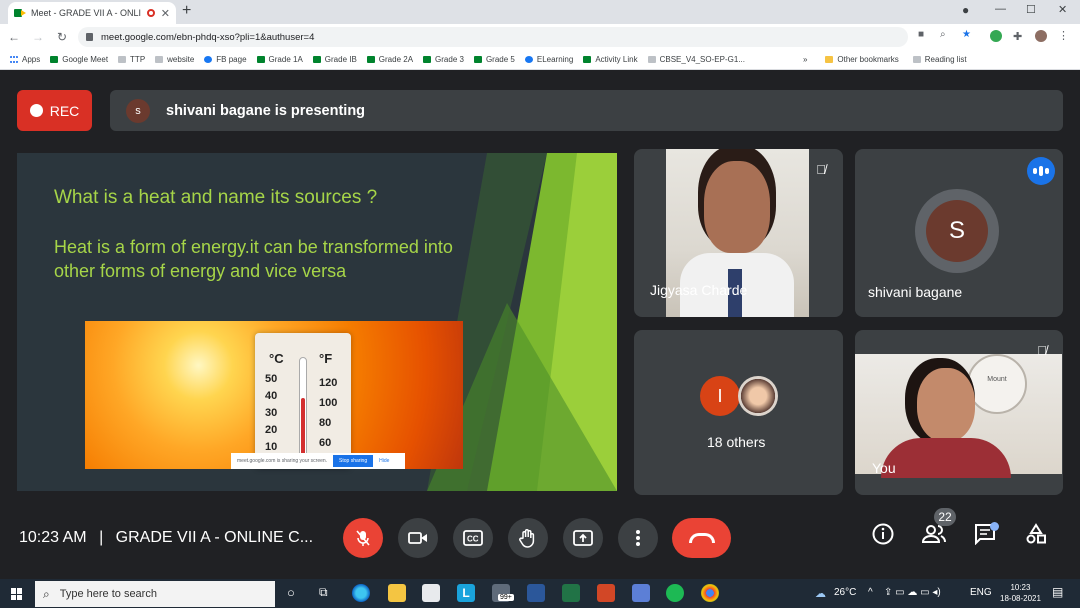 The height and width of the screenshot is (608, 1080). What do you see at coordinates (431, 593) in the screenshot?
I see `store-icon` at bounding box center [431, 593].